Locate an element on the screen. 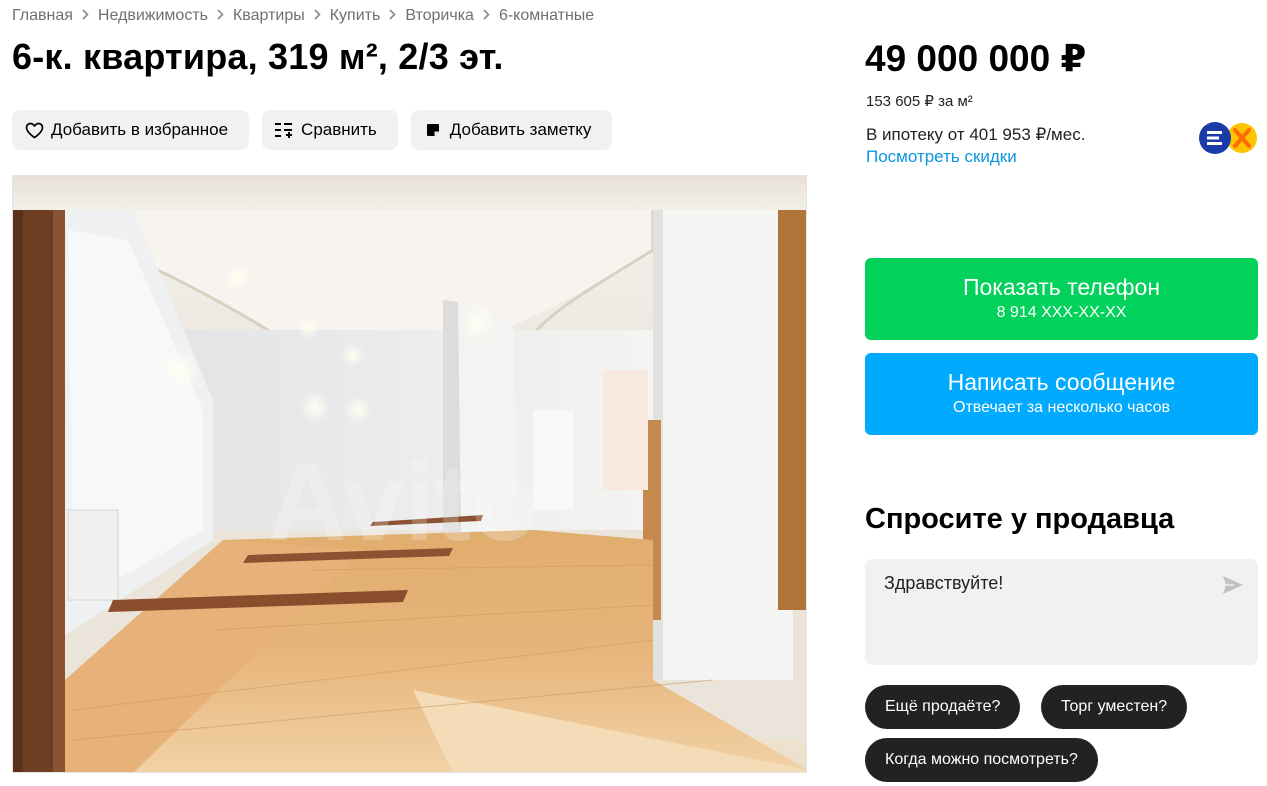 This screenshot has width=1267, height=786. heart-icon is located at coordinates (34, 130).